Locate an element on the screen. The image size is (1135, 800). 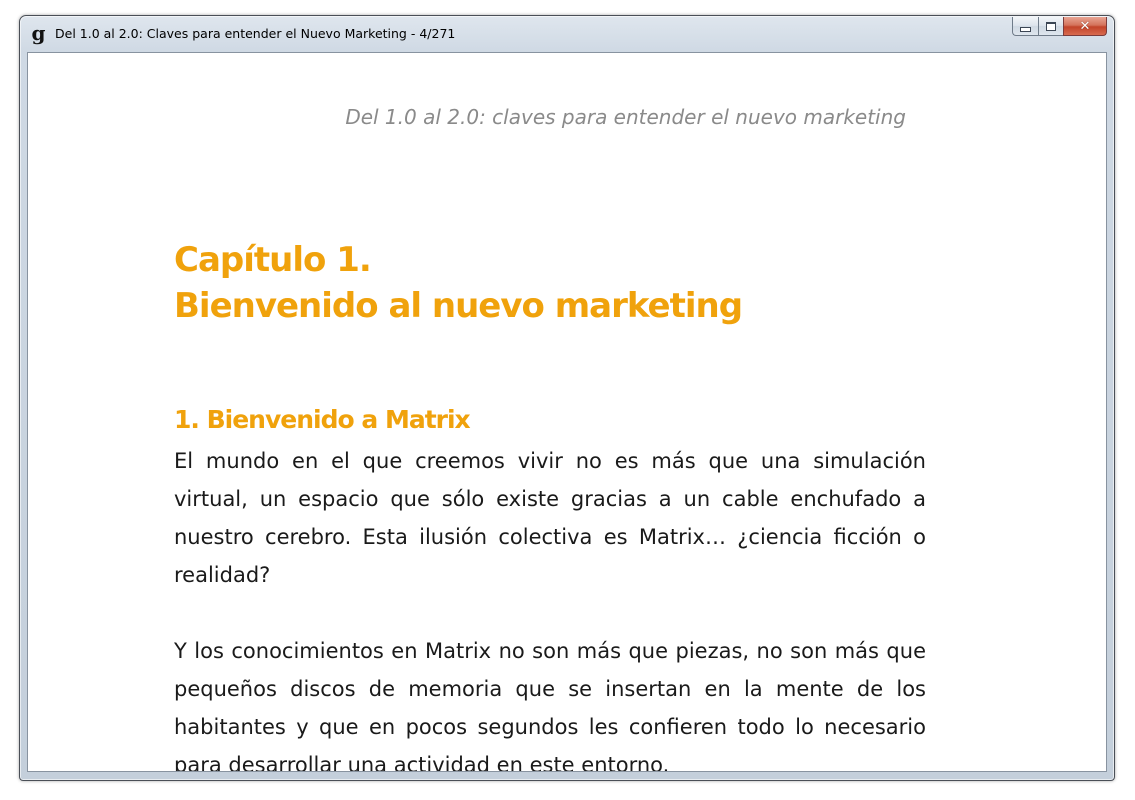
section-title: 1. Bienvenido a Matrix is located at coordinates (322, 419).